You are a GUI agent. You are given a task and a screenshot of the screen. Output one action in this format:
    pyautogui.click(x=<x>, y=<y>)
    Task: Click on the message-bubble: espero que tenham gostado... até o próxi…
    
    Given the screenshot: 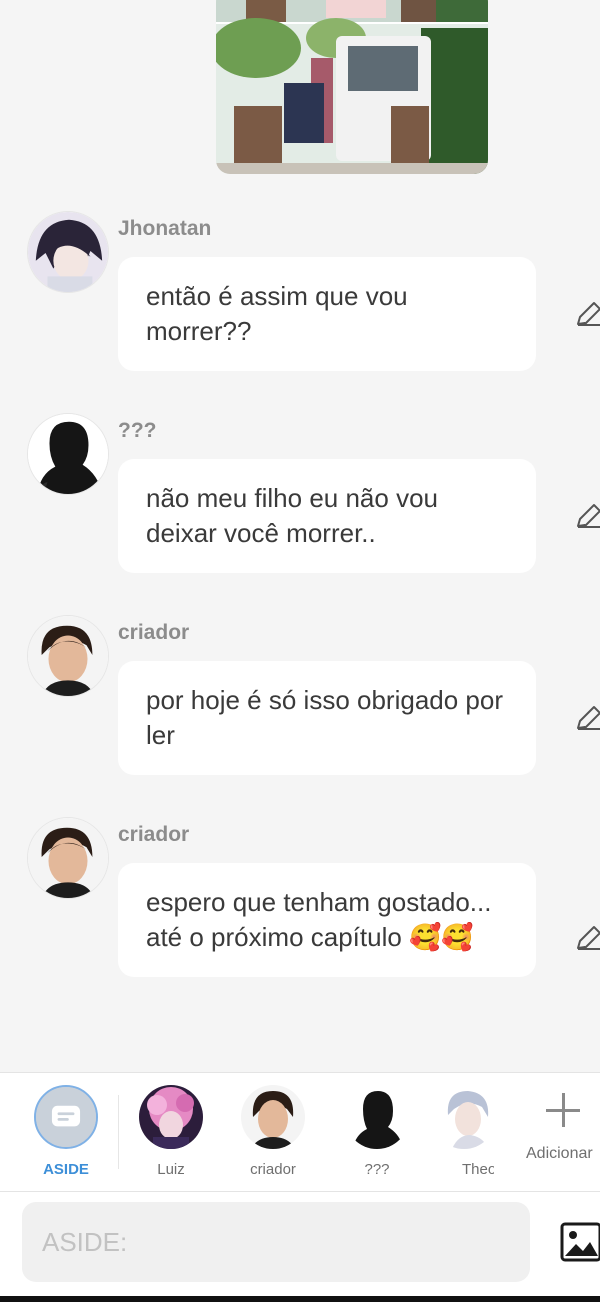 What is the action you would take?
    pyautogui.click(x=327, y=920)
    